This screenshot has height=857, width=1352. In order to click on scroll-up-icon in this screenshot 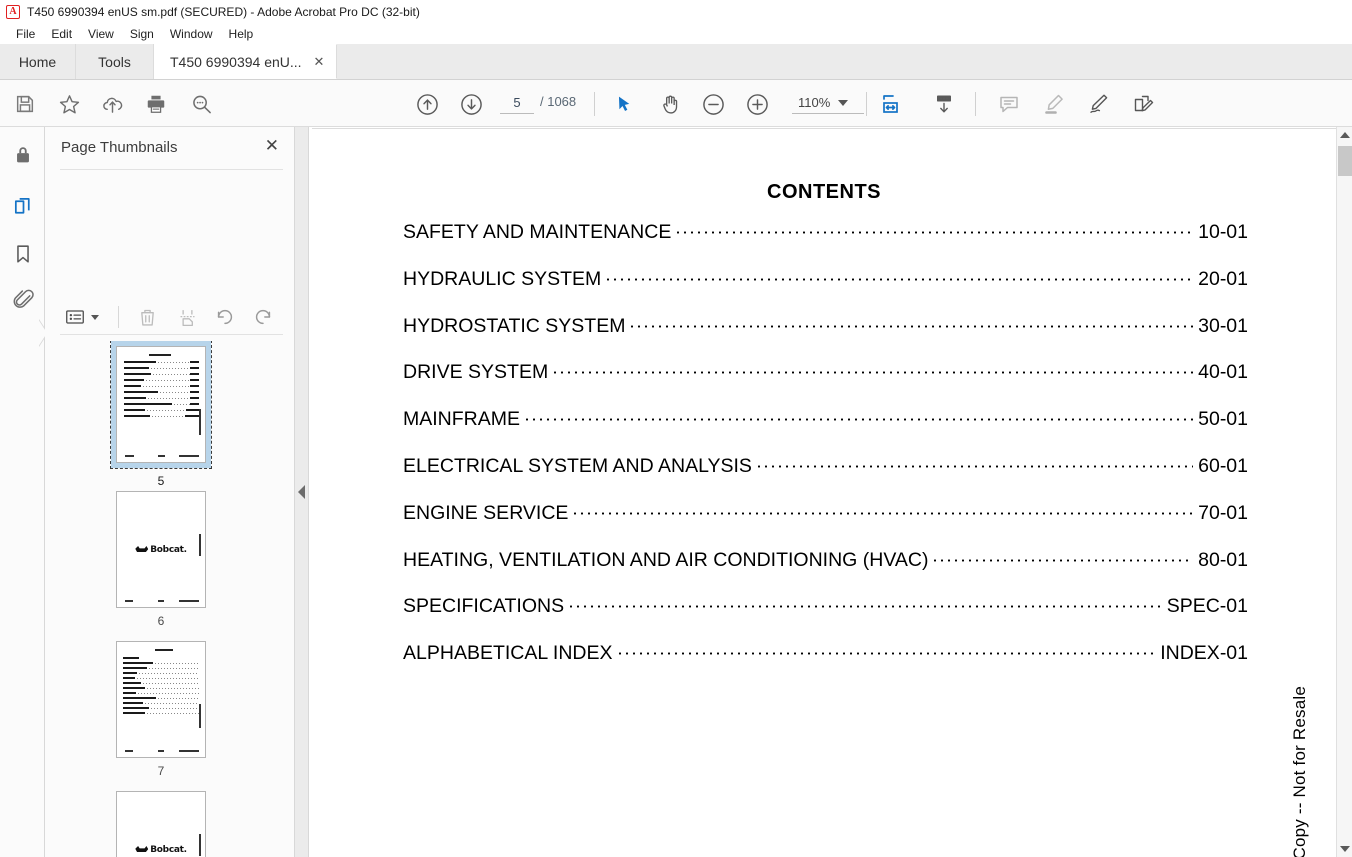, I will do `click(1344, 135)`.